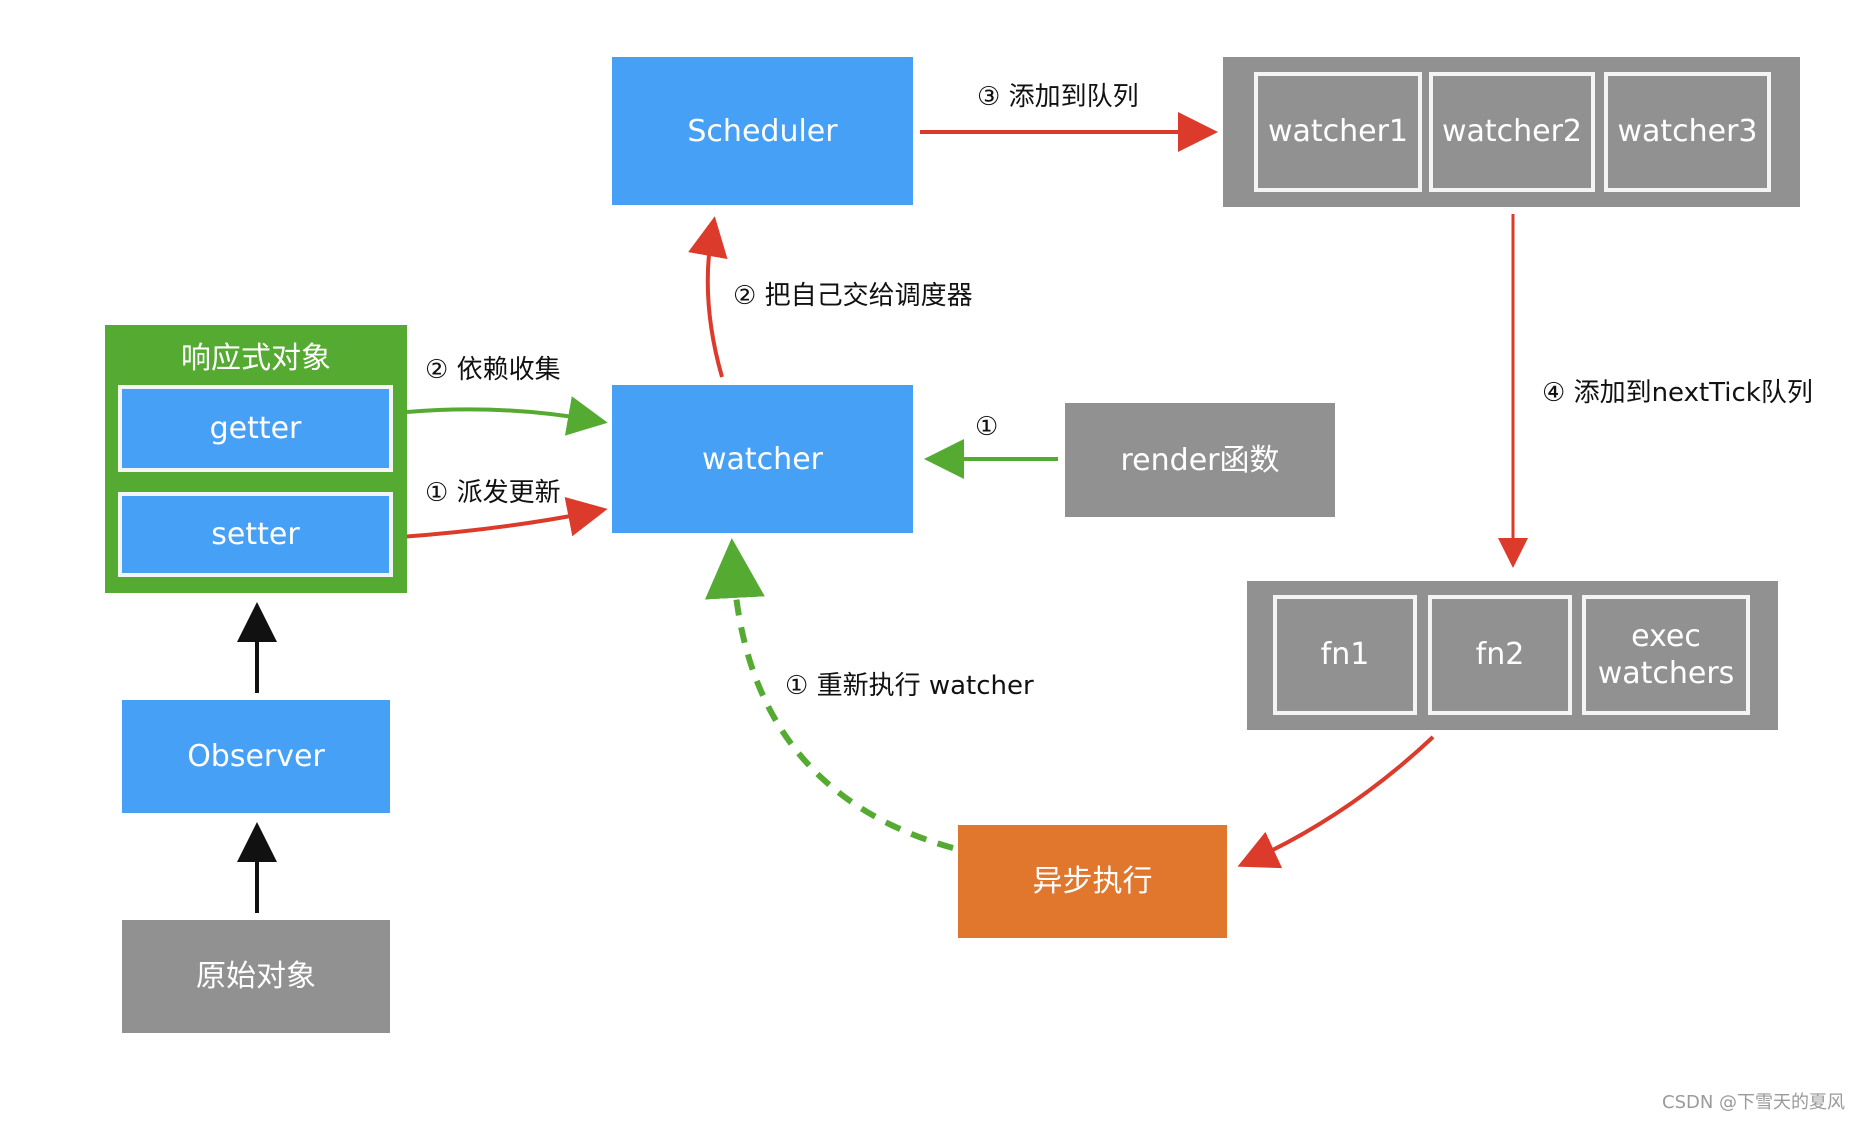 The width and height of the screenshot is (1868, 1136). Describe the element at coordinates (1677, 393) in the screenshot. I see `label-add-next-tick: ④ 添加到nextTick队列` at that location.